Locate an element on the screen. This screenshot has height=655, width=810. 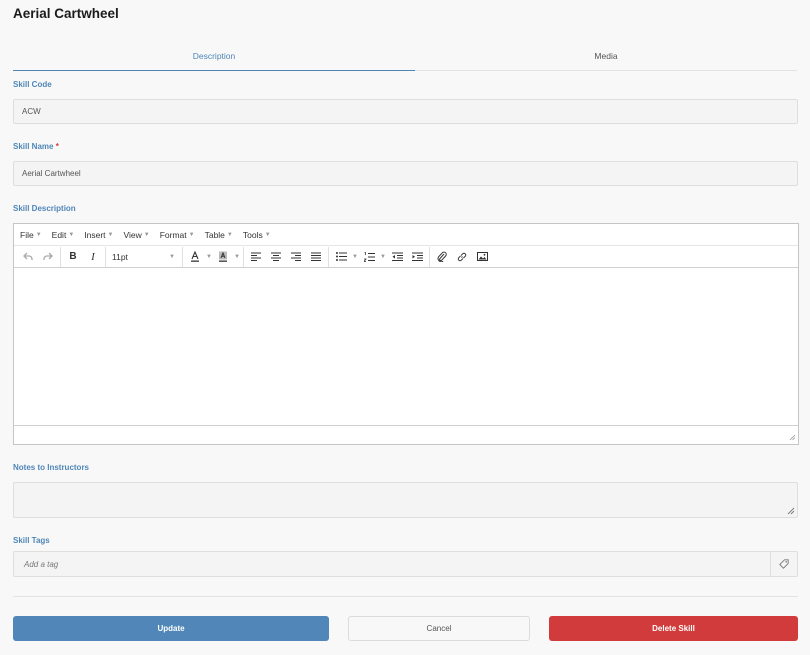
link-icon is located at coordinates (462, 257).